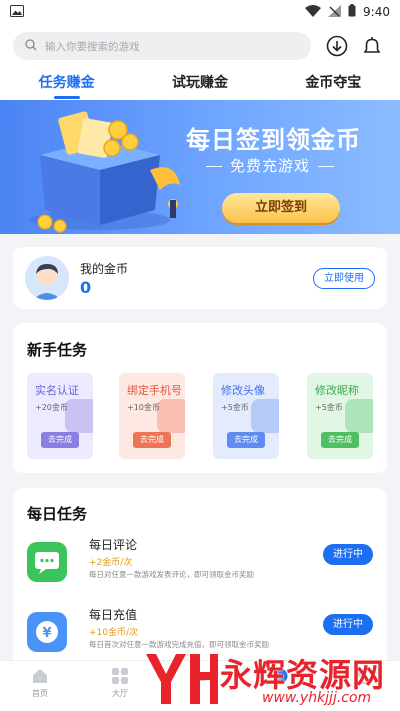 The height and width of the screenshot is (711, 400). I want to click on banner-title: 每日签到领金币, so click(273, 140).